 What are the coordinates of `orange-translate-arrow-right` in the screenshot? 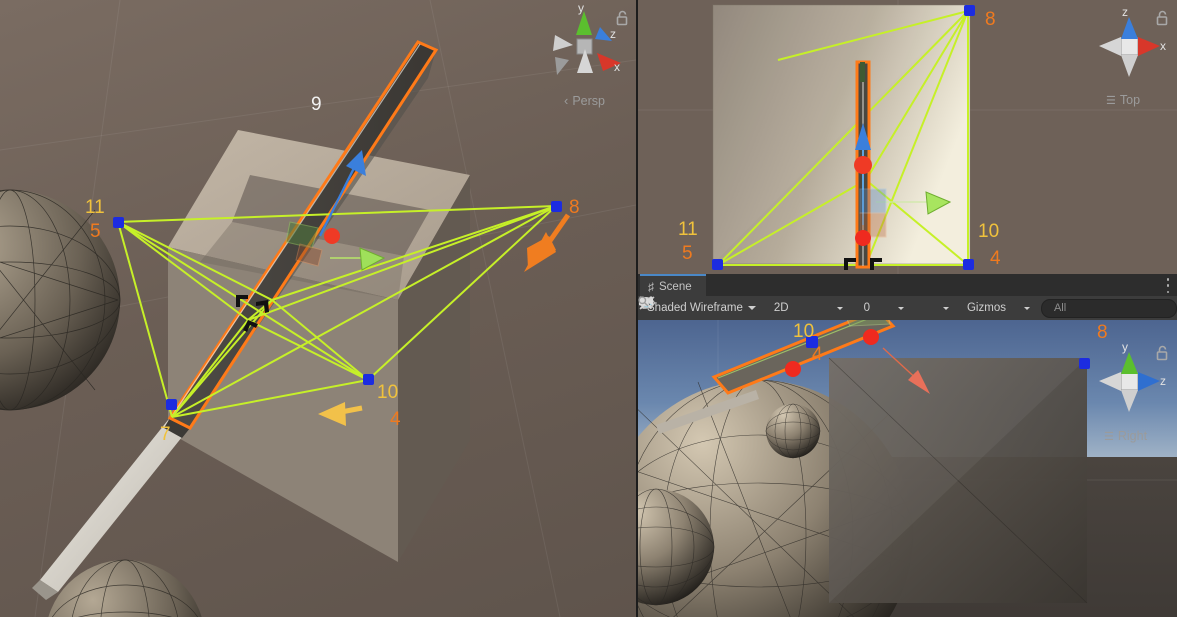 It's located at (547, 242).